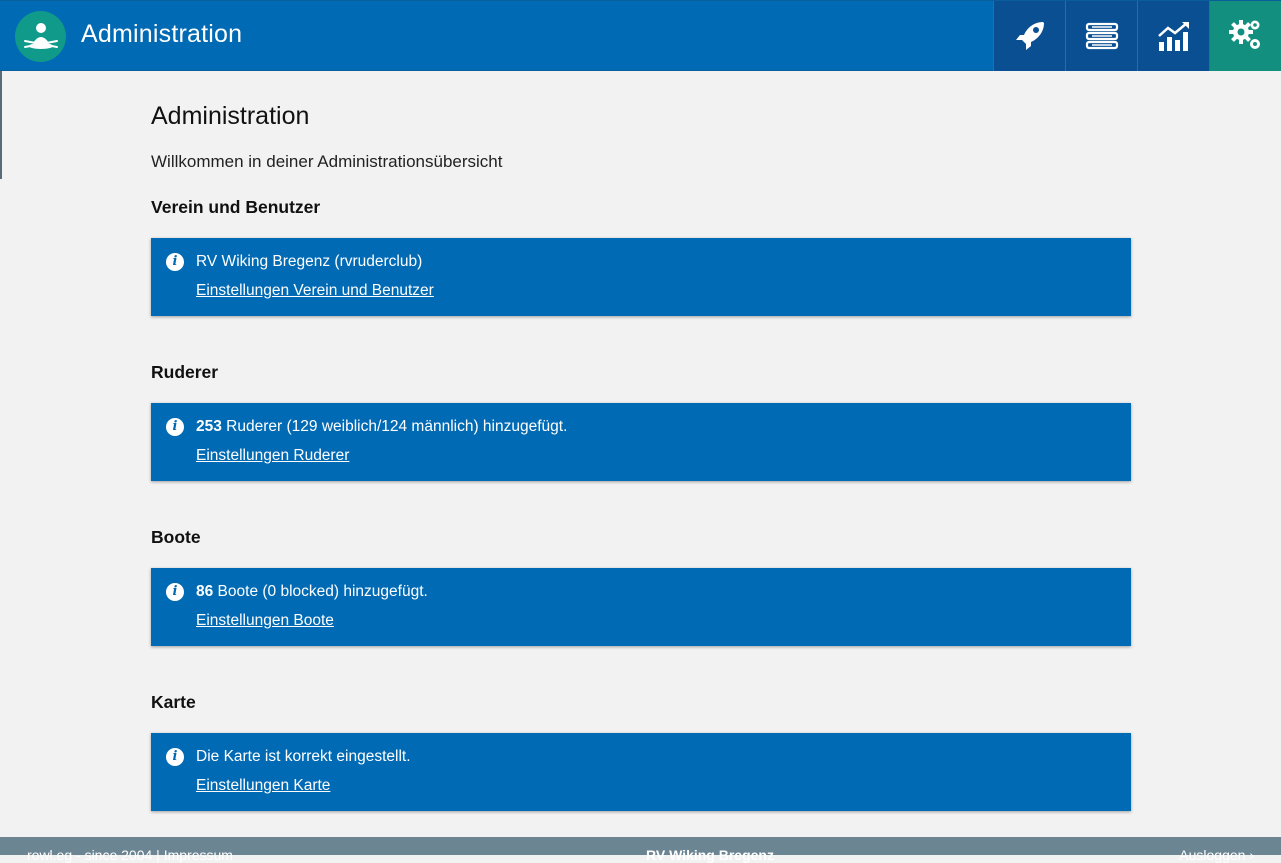  I want to click on page-title: Administration, so click(230, 116).